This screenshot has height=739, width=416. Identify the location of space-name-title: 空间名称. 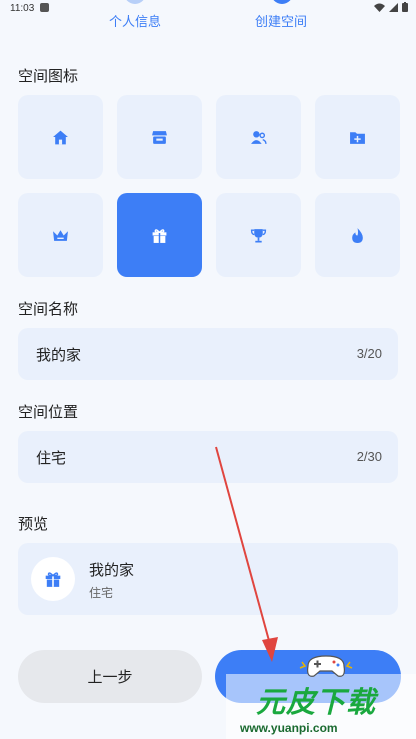
(48, 309).